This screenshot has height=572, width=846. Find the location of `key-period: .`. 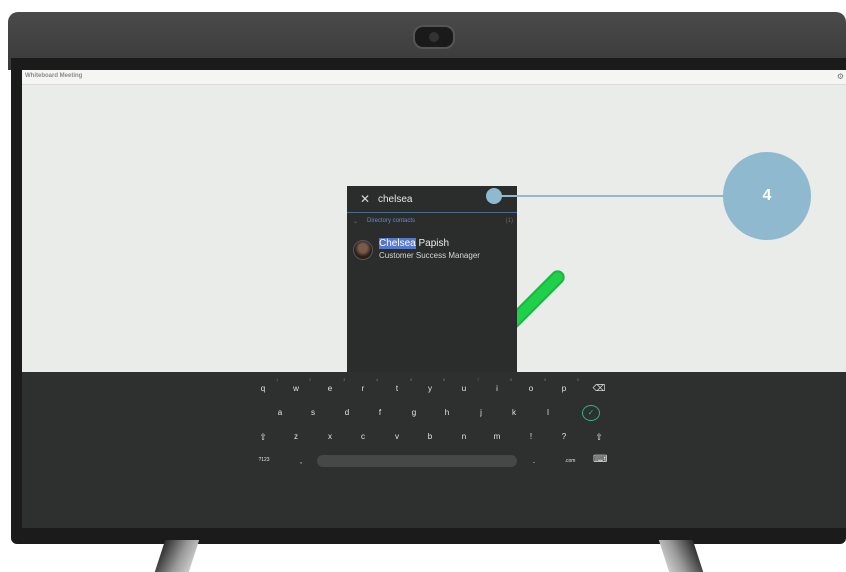

key-period: . is located at coordinates (534, 460).